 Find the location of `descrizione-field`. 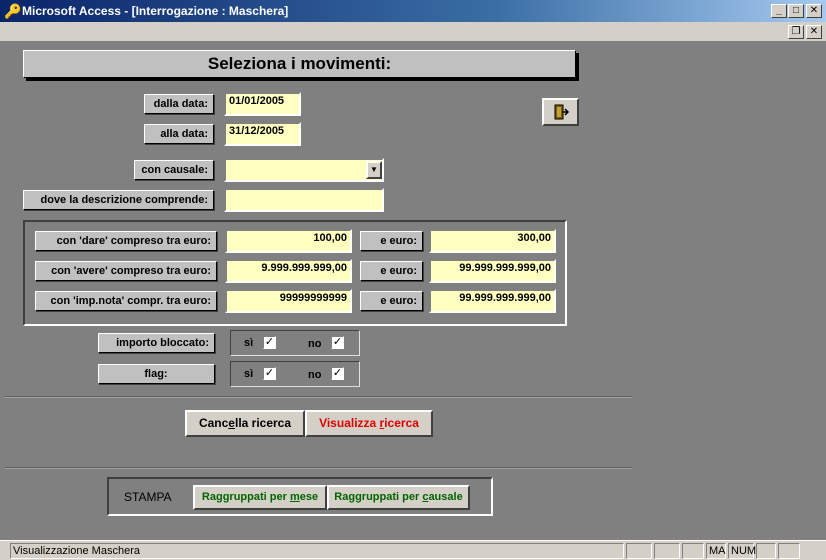

descrizione-field is located at coordinates (304, 200).